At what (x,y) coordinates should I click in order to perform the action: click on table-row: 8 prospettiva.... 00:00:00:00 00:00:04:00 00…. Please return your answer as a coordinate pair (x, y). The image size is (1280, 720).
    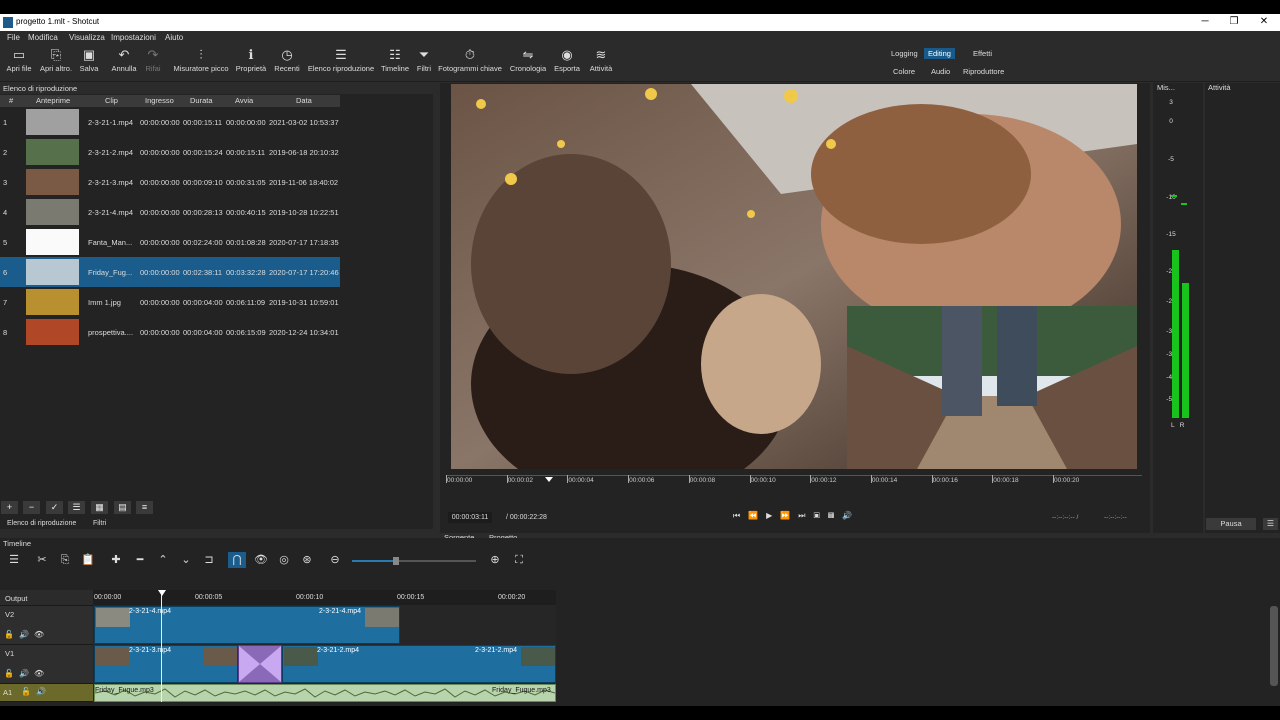
    Looking at the image, I should click on (170, 332).